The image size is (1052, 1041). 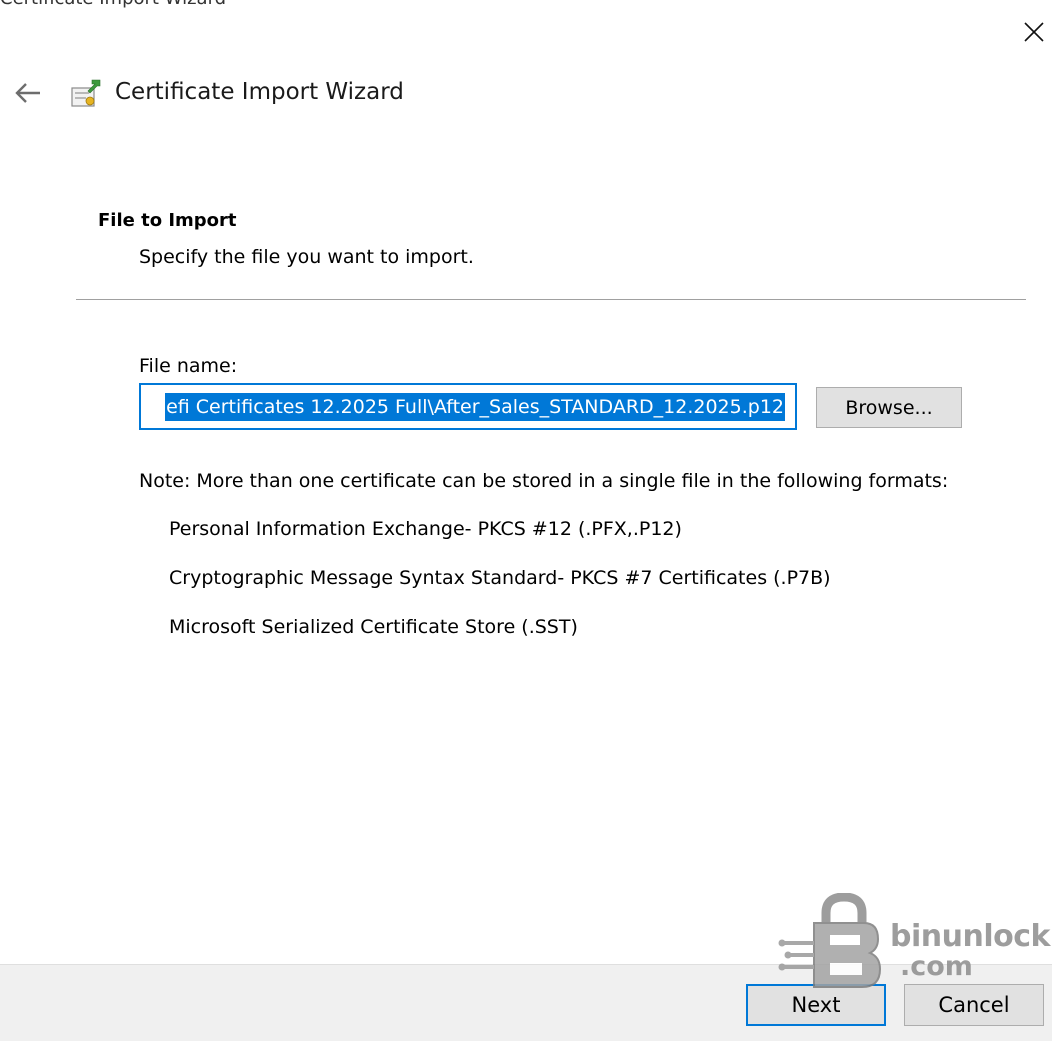 What do you see at coordinates (974, 1005) in the screenshot?
I see `cancel-button: Cancel` at bounding box center [974, 1005].